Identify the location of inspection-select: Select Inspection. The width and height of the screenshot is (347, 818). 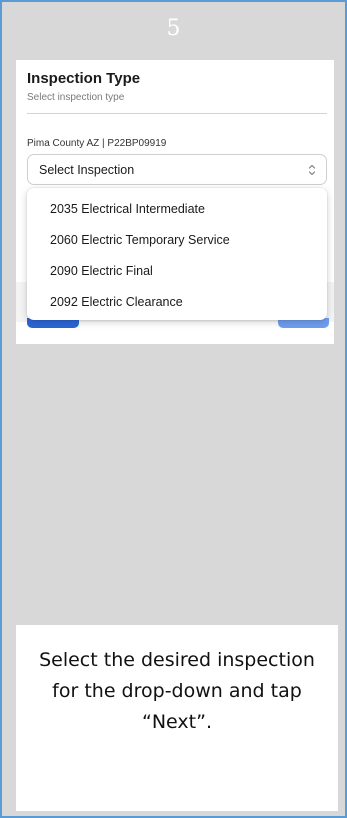
(177, 169).